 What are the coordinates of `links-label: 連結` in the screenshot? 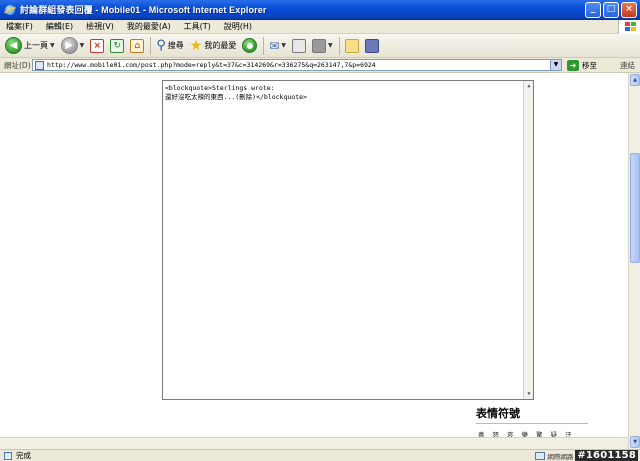 It's located at (627, 65).